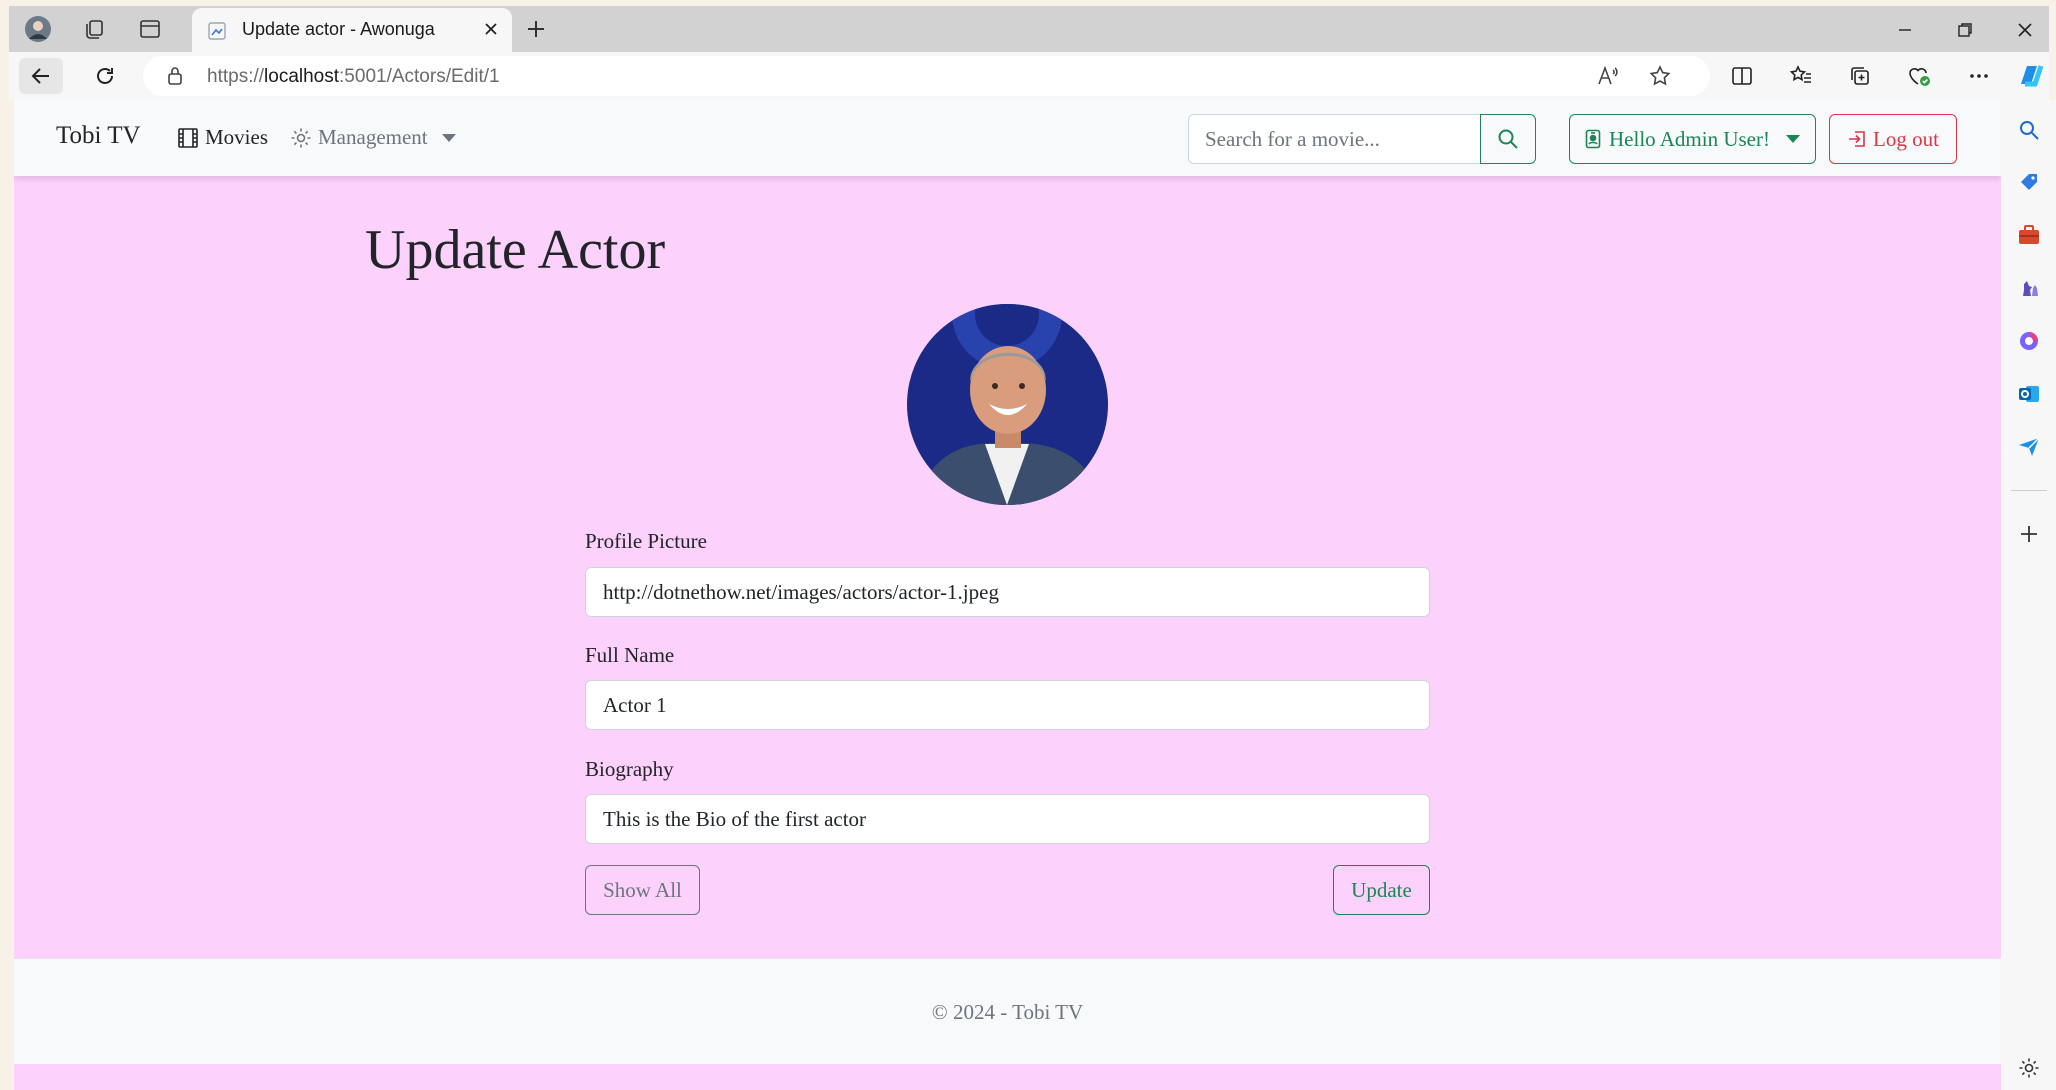  I want to click on send-drop-icon, so click(2029, 447).